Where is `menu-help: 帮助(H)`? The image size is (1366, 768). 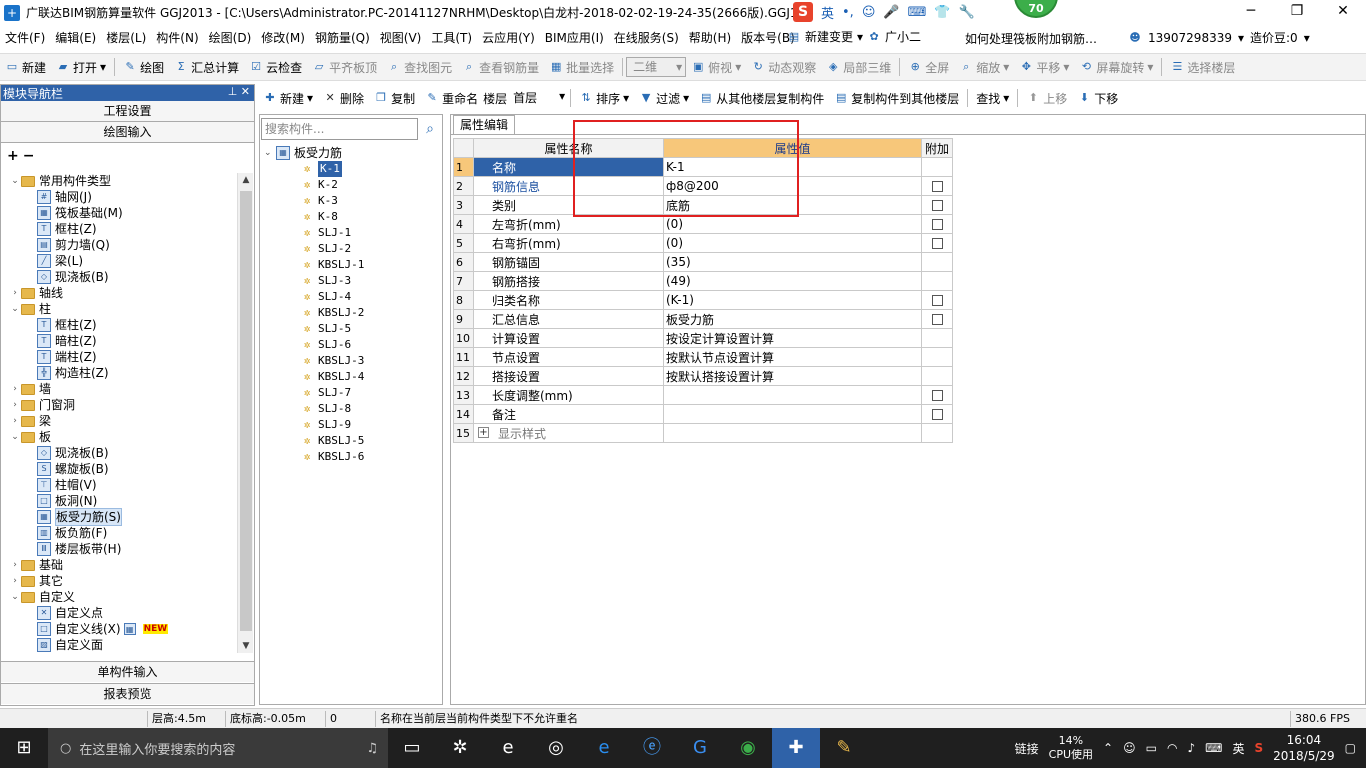
menu-help: 帮助(H) is located at coordinates (710, 37).